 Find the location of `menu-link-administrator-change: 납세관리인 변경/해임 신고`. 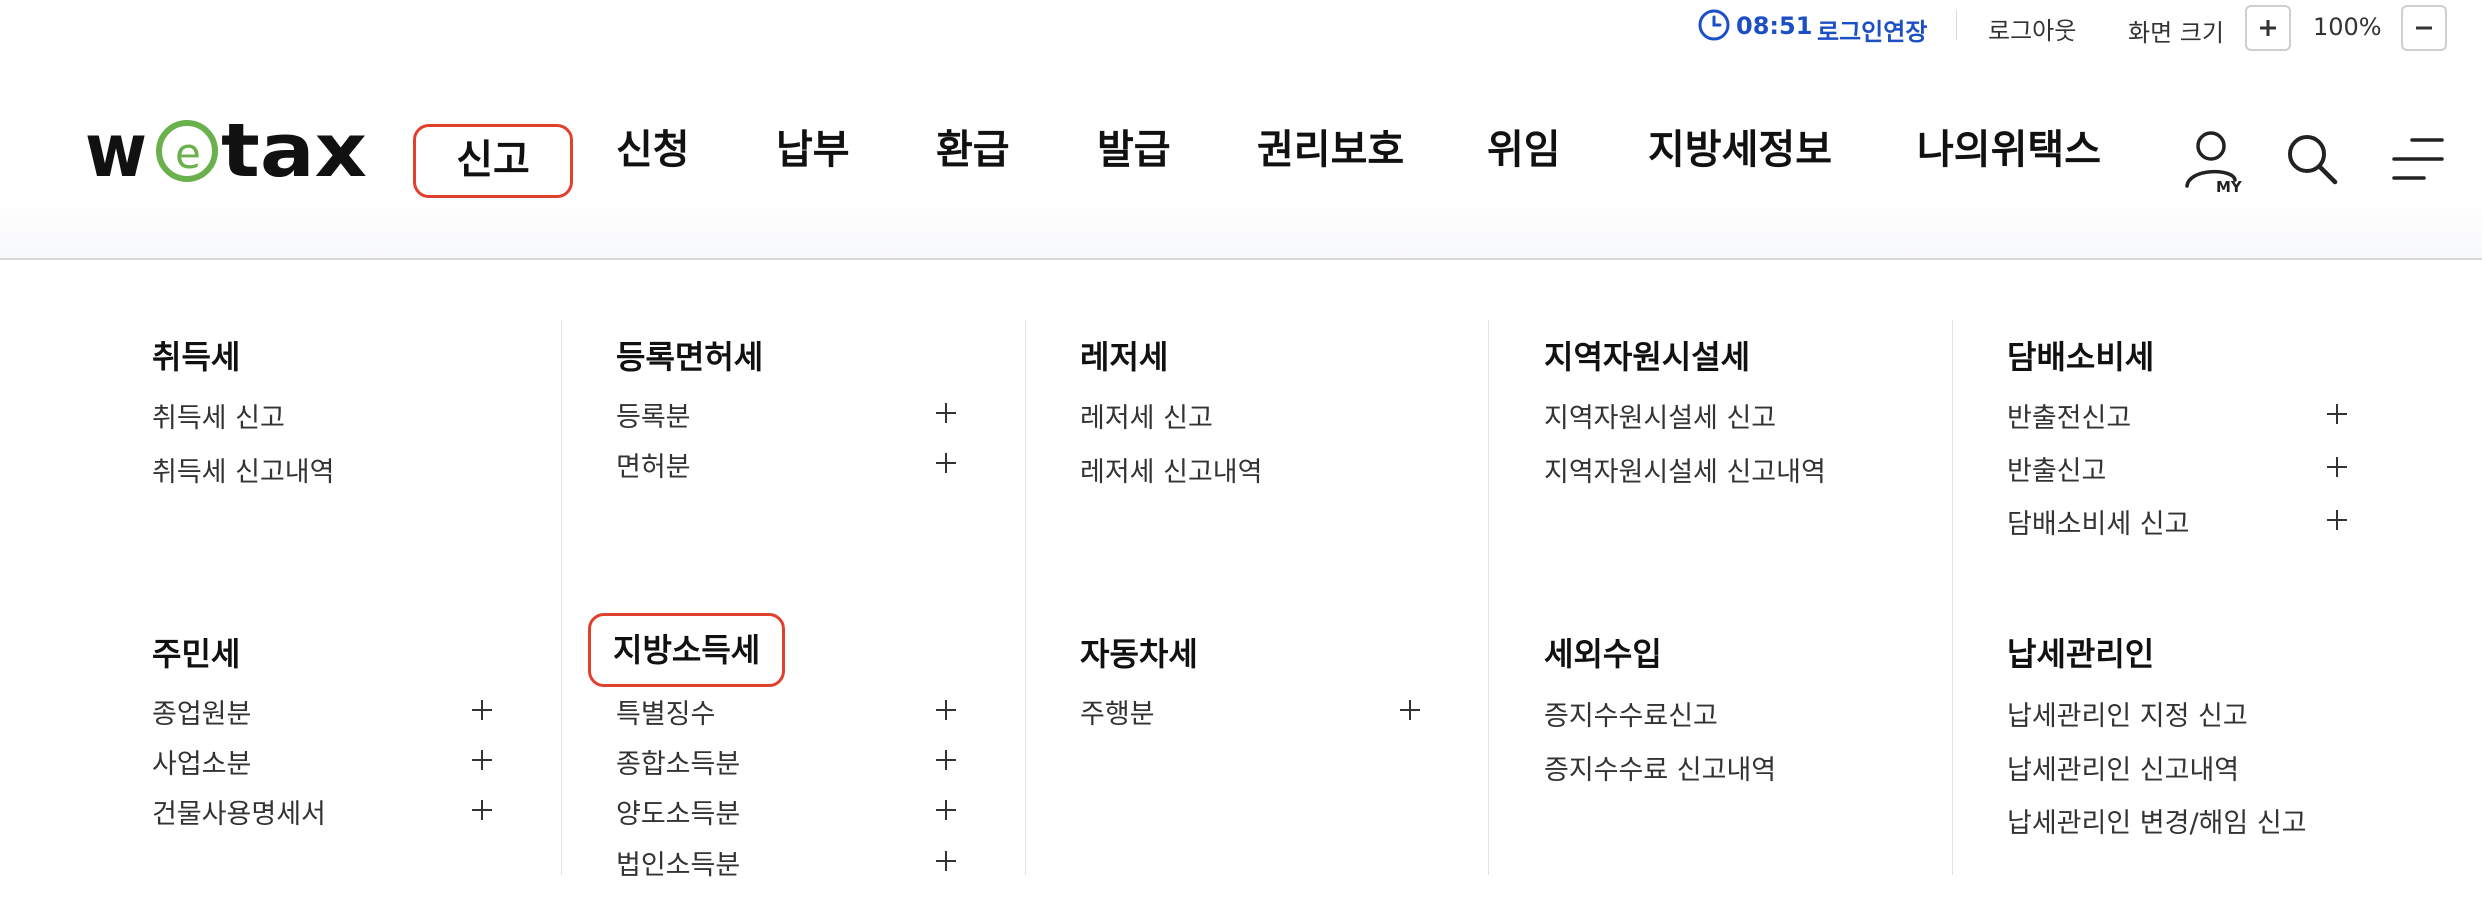

menu-link-administrator-change: 납세관리인 변경/해임 신고 is located at coordinates (2157, 820).